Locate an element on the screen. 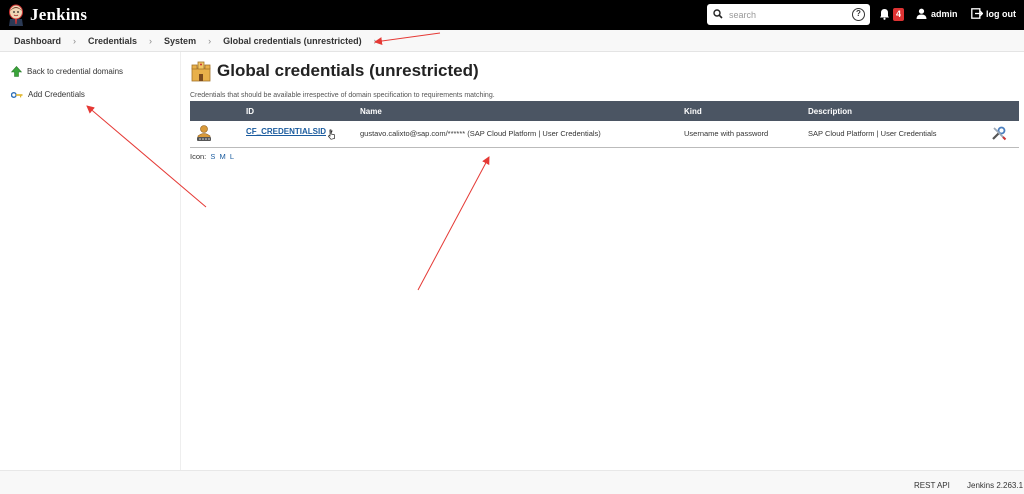 The width and height of the screenshot is (1024, 494). search-icon is located at coordinates (718, 14).